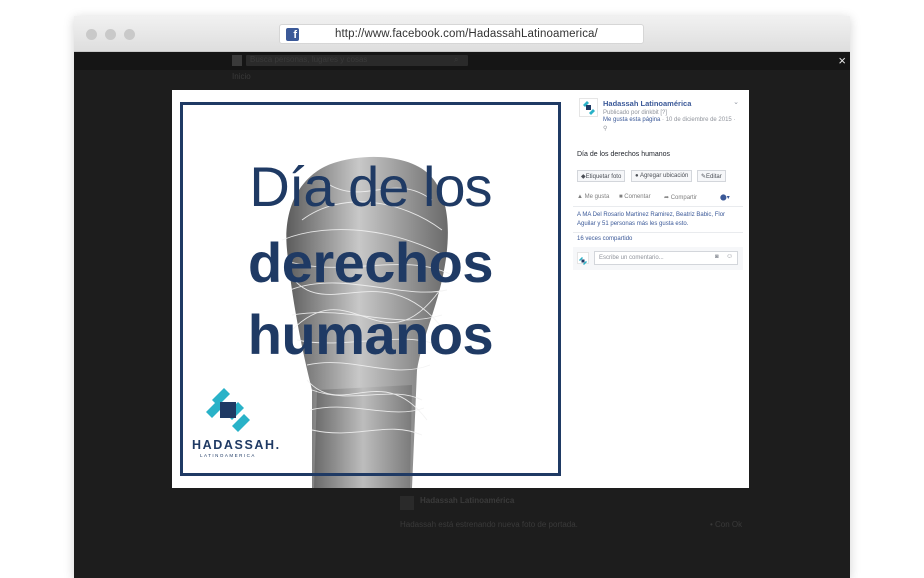 This screenshot has width=924, height=578. I want to click on tag-photo-label: Etiquetar foto, so click(603, 177).